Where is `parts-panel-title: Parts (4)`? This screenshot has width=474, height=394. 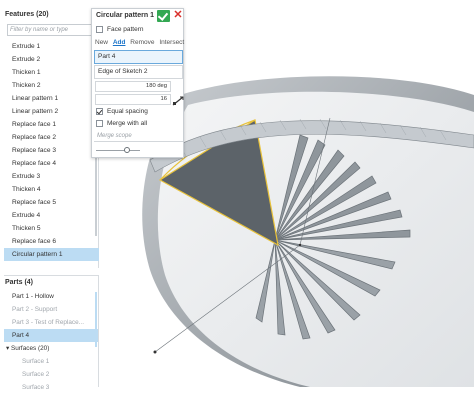
parts-panel-title: Parts (4) is located at coordinates (19, 282).